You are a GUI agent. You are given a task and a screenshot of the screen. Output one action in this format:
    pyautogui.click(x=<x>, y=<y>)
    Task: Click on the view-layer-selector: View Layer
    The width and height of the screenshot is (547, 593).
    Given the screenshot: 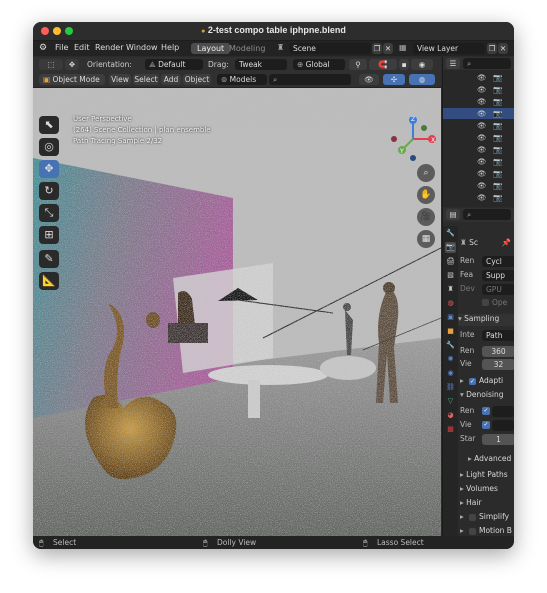 What is the action you would take?
    pyautogui.click(x=449, y=48)
    